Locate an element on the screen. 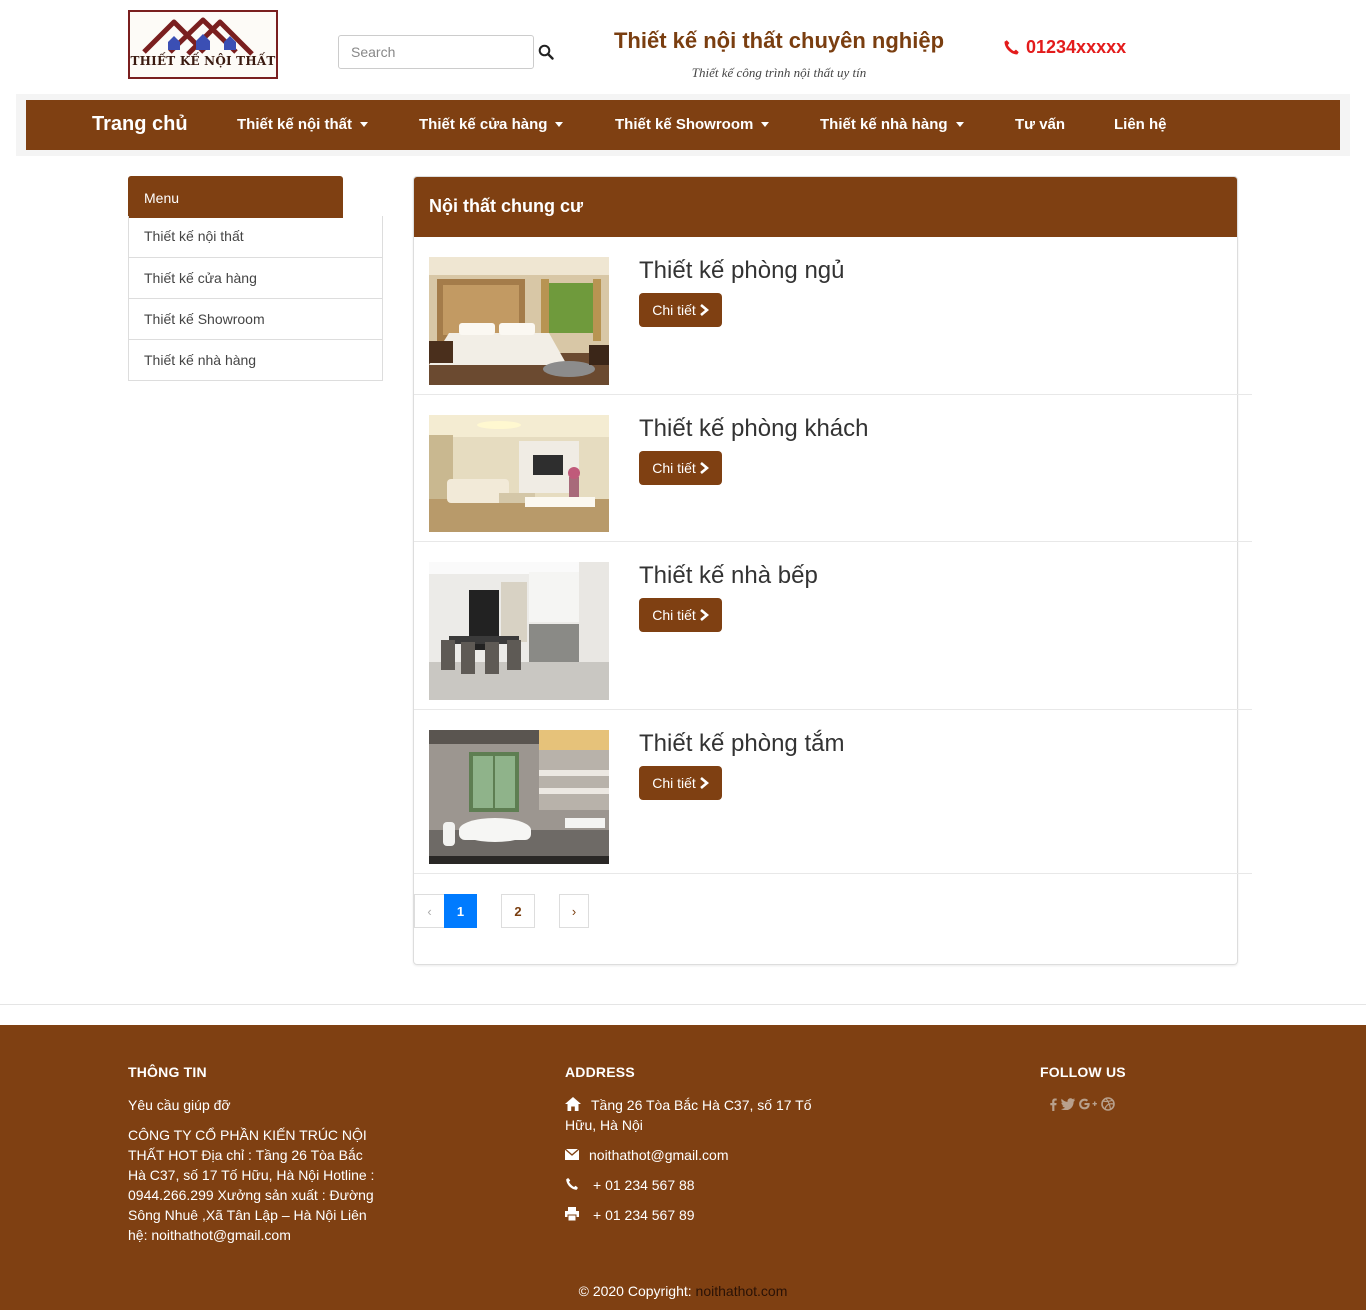  site-subtitle: Thiết kế công trình nội thất uy tín is located at coordinates (779, 72).